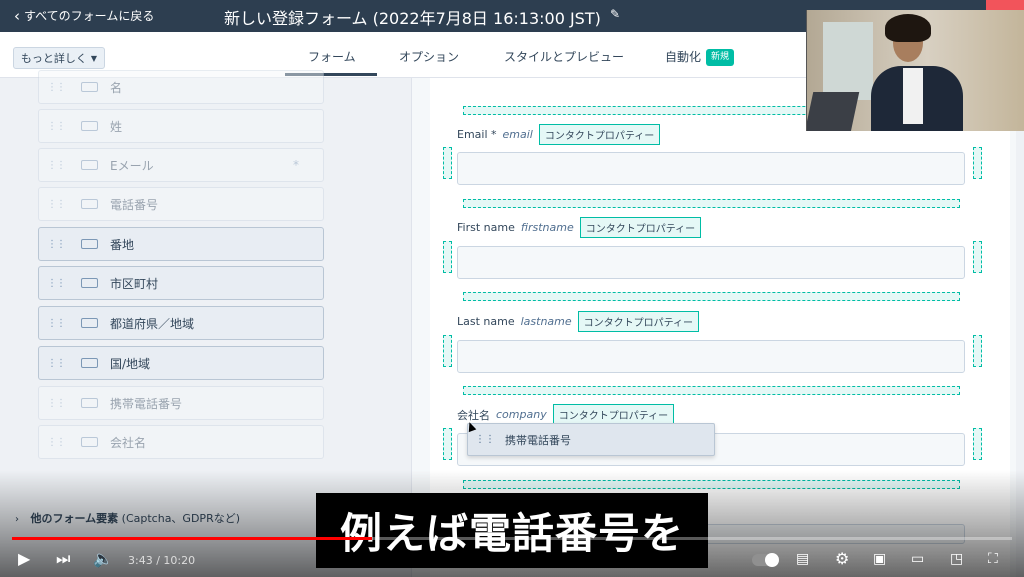 This screenshot has width=1024, height=577. I want to click on video-time: 3:43 / 10:20, so click(162, 560).